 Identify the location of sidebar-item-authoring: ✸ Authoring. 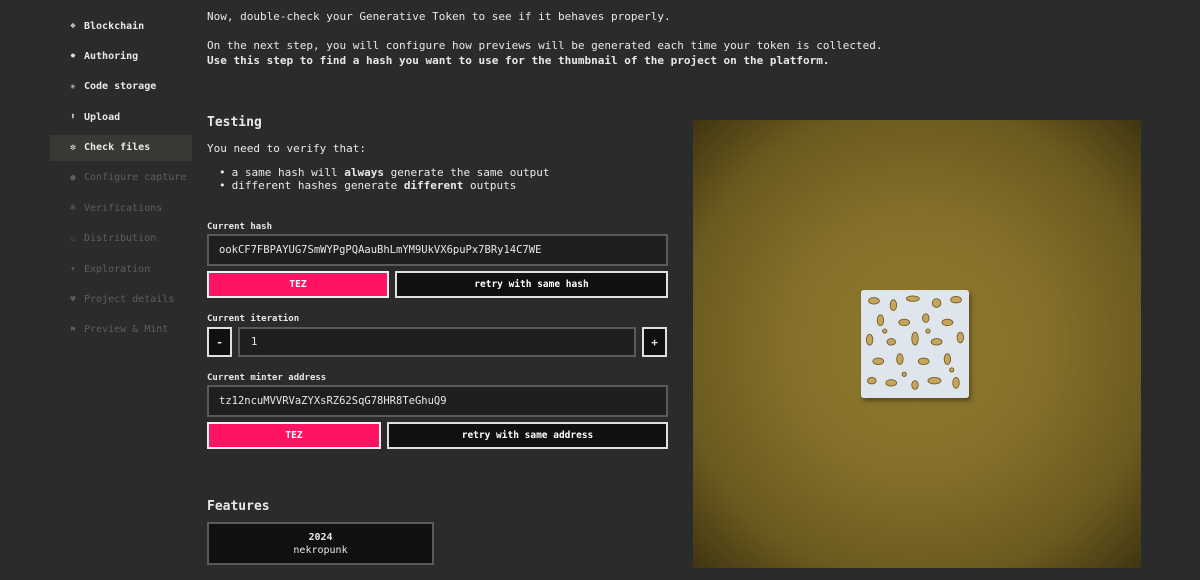
(121, 56).